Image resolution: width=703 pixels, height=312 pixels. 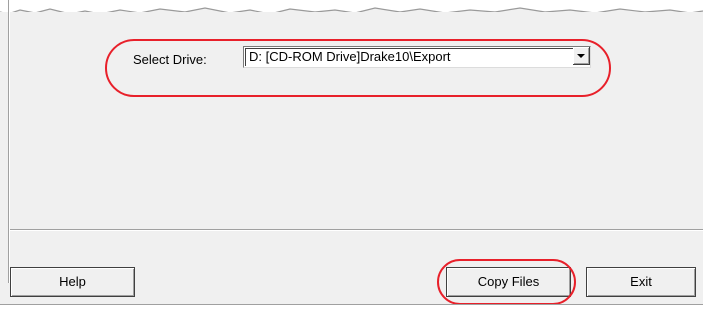 What do you see at coordinates (641, 282) in the screenshot?
I see `exit-button: Exit` at bounding box center [641, 282].